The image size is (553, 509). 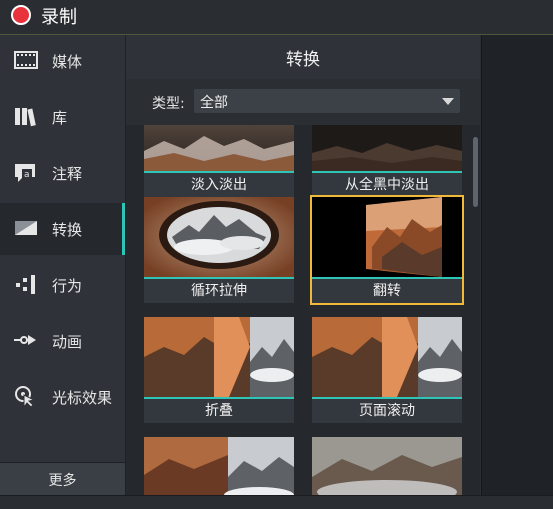 I want to click on tile-label: 从全黑中淡出, so click(x=387, y=185).